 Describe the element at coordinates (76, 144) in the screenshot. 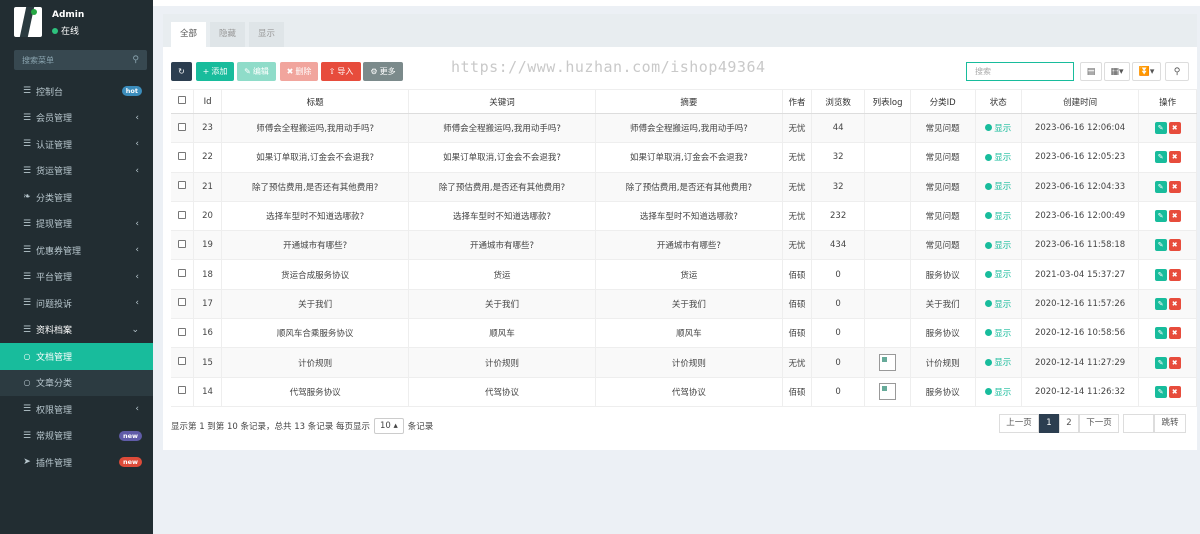

I see `sidebar-item-2: ☰ 认证管理 ‹` at that location.